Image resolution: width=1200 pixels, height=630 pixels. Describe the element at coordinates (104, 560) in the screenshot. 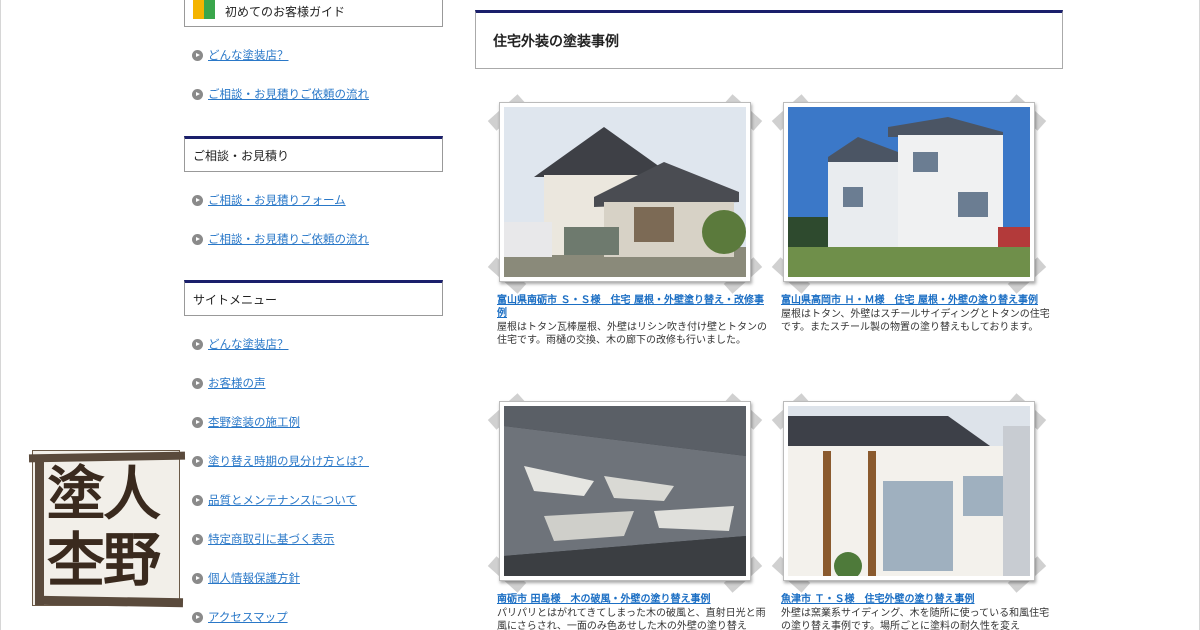

I see `logo-line-2: 杢野` at that location.